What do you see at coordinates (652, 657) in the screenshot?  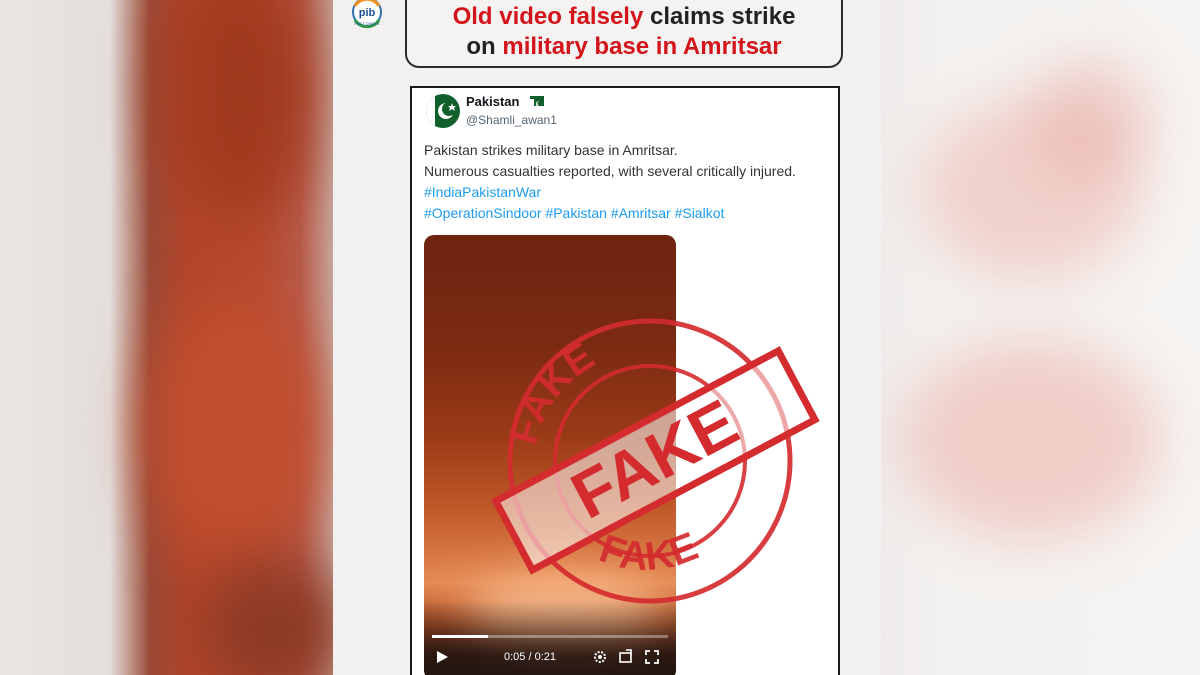 I see `fullscreen-icon` at bounding box center [652, 657].